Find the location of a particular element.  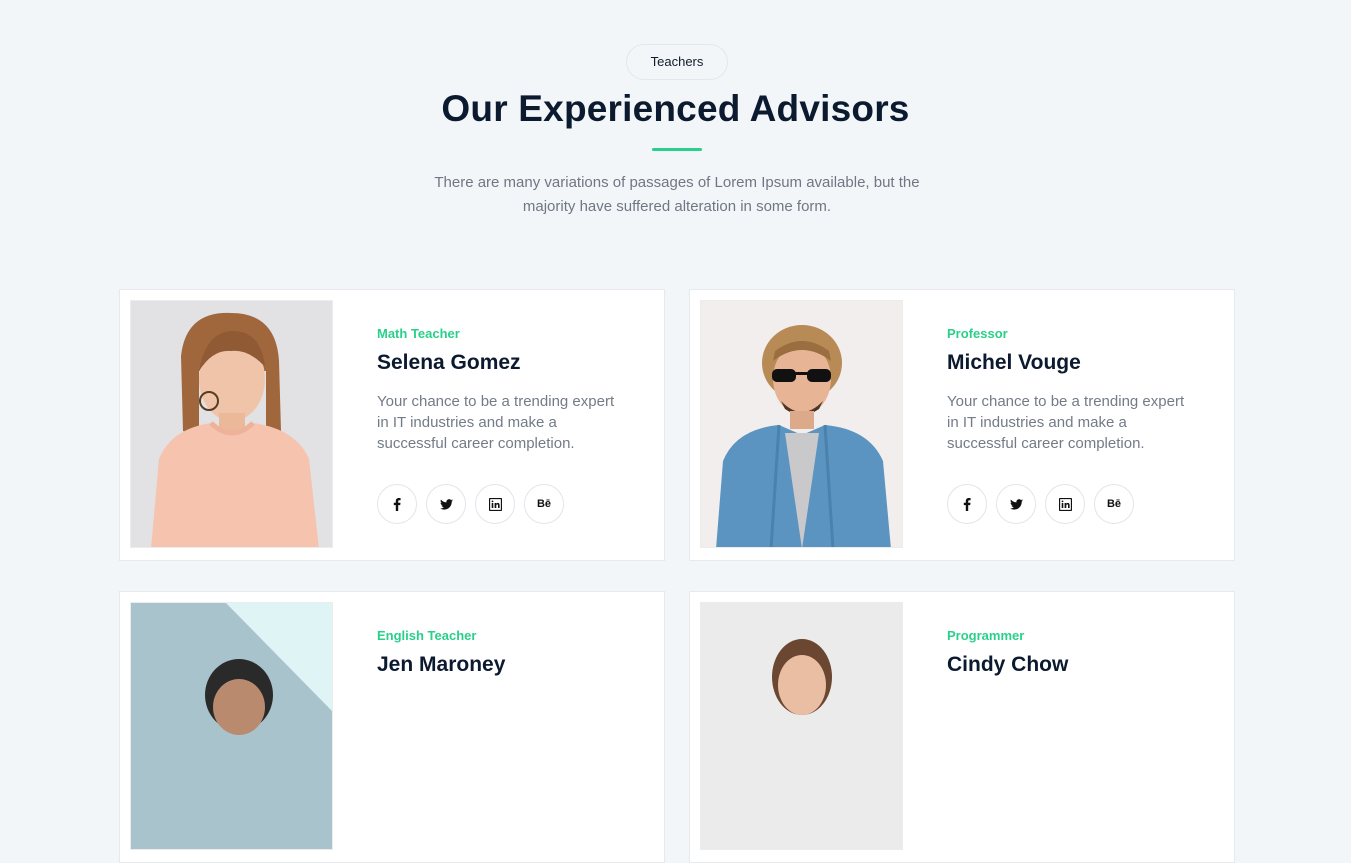

advisor-role: Professor is located at coordinates (977, 333).